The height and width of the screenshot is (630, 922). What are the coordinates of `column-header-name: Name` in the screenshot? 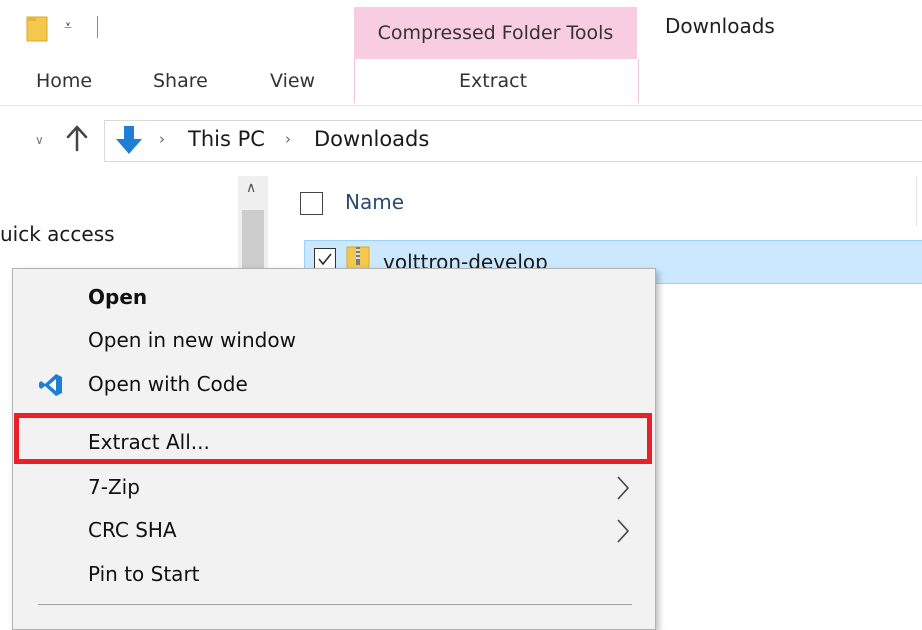 It's located at (374, 202).